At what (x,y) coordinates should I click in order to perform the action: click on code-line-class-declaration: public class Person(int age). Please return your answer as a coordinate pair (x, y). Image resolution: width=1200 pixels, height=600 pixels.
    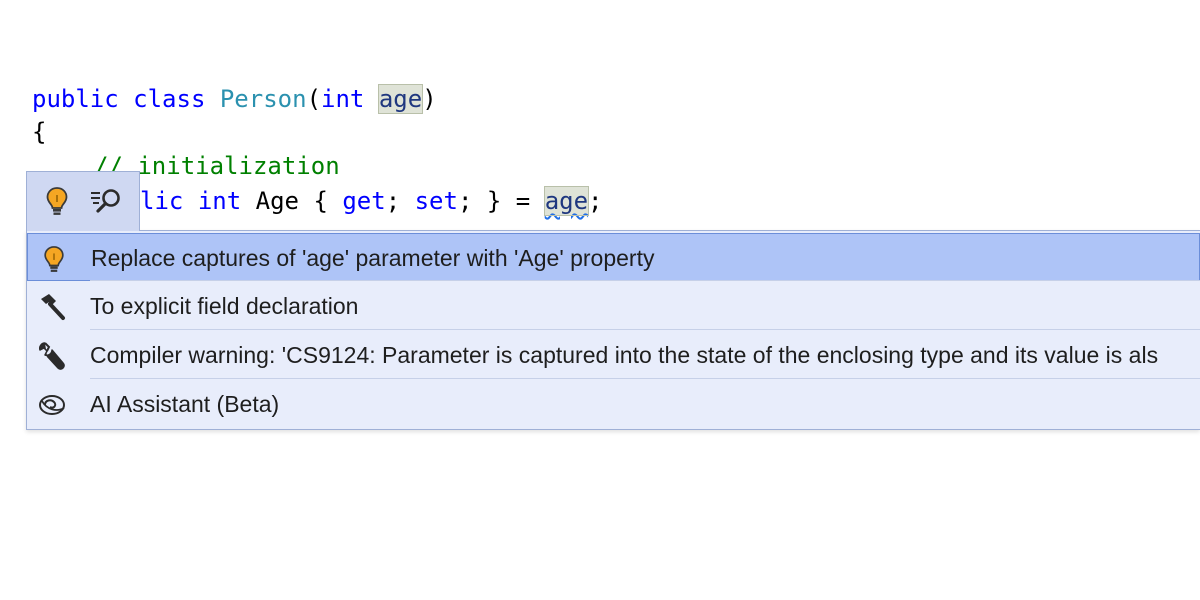
    Looking at the image, I should click on (234, 99).